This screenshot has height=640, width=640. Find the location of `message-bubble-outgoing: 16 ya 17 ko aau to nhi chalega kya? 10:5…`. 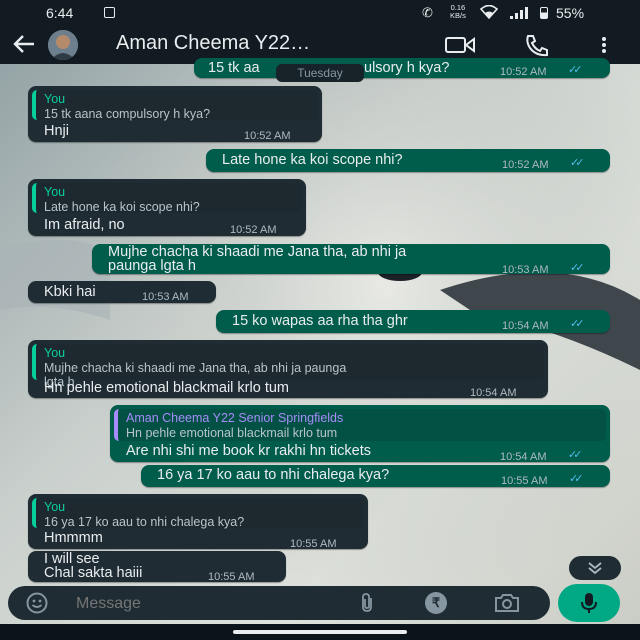

message-bubble-outgoing: 16 ya 17 ko aau to nhi chalega kya? 10:5… is located at coordinates (375, 476).